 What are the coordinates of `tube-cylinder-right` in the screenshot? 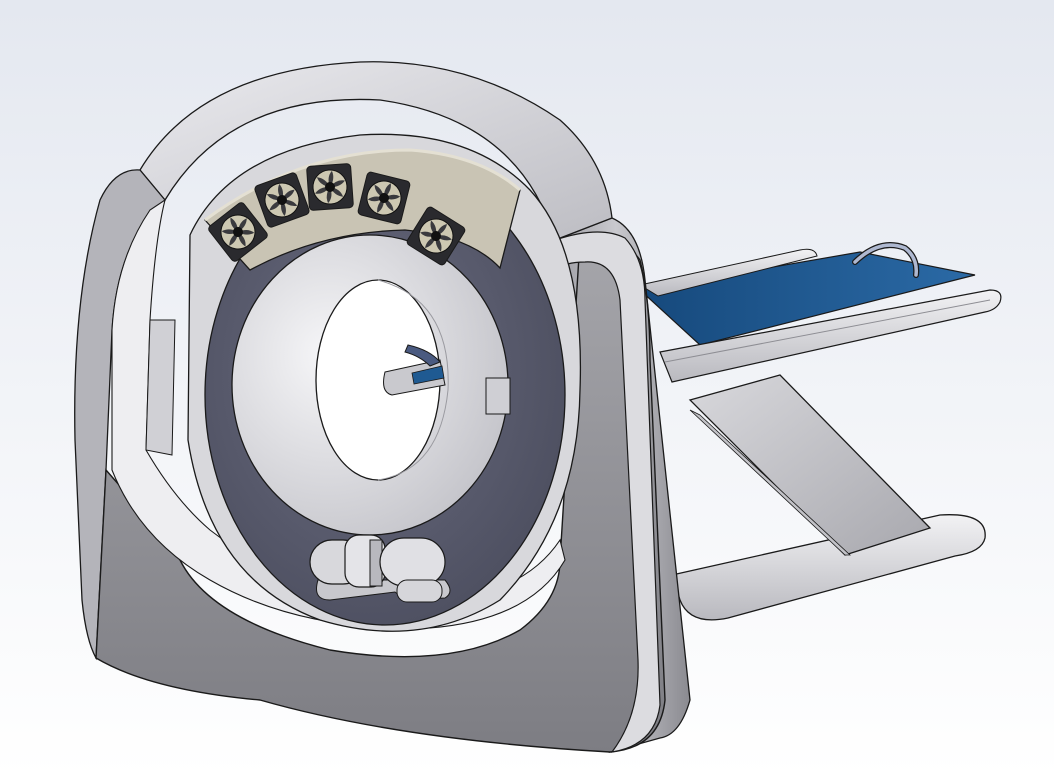 It's located at (412, 562).